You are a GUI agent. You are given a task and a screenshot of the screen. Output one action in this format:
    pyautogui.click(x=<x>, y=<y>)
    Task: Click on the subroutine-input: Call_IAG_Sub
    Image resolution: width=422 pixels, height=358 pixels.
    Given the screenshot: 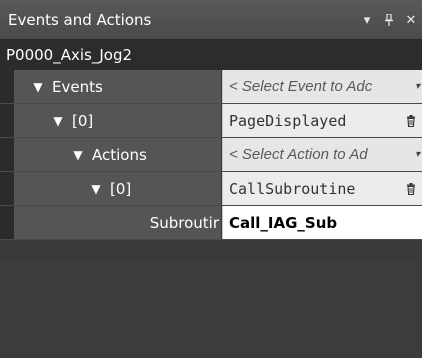 What is the action you would take?
    pyautogui.click(x=322, y=222)
    